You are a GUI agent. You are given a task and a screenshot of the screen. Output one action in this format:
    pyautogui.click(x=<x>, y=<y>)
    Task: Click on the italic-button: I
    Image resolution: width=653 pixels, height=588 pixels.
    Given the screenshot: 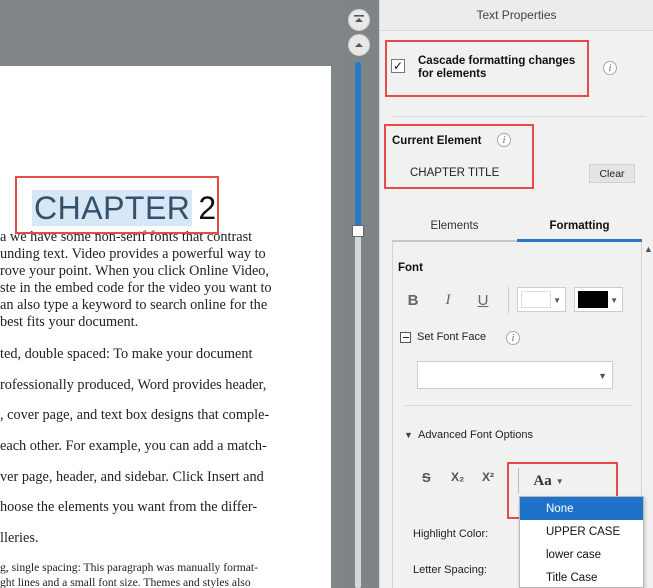 What is the action you would take?
    pyautogui.click(x=448, y=300)
    